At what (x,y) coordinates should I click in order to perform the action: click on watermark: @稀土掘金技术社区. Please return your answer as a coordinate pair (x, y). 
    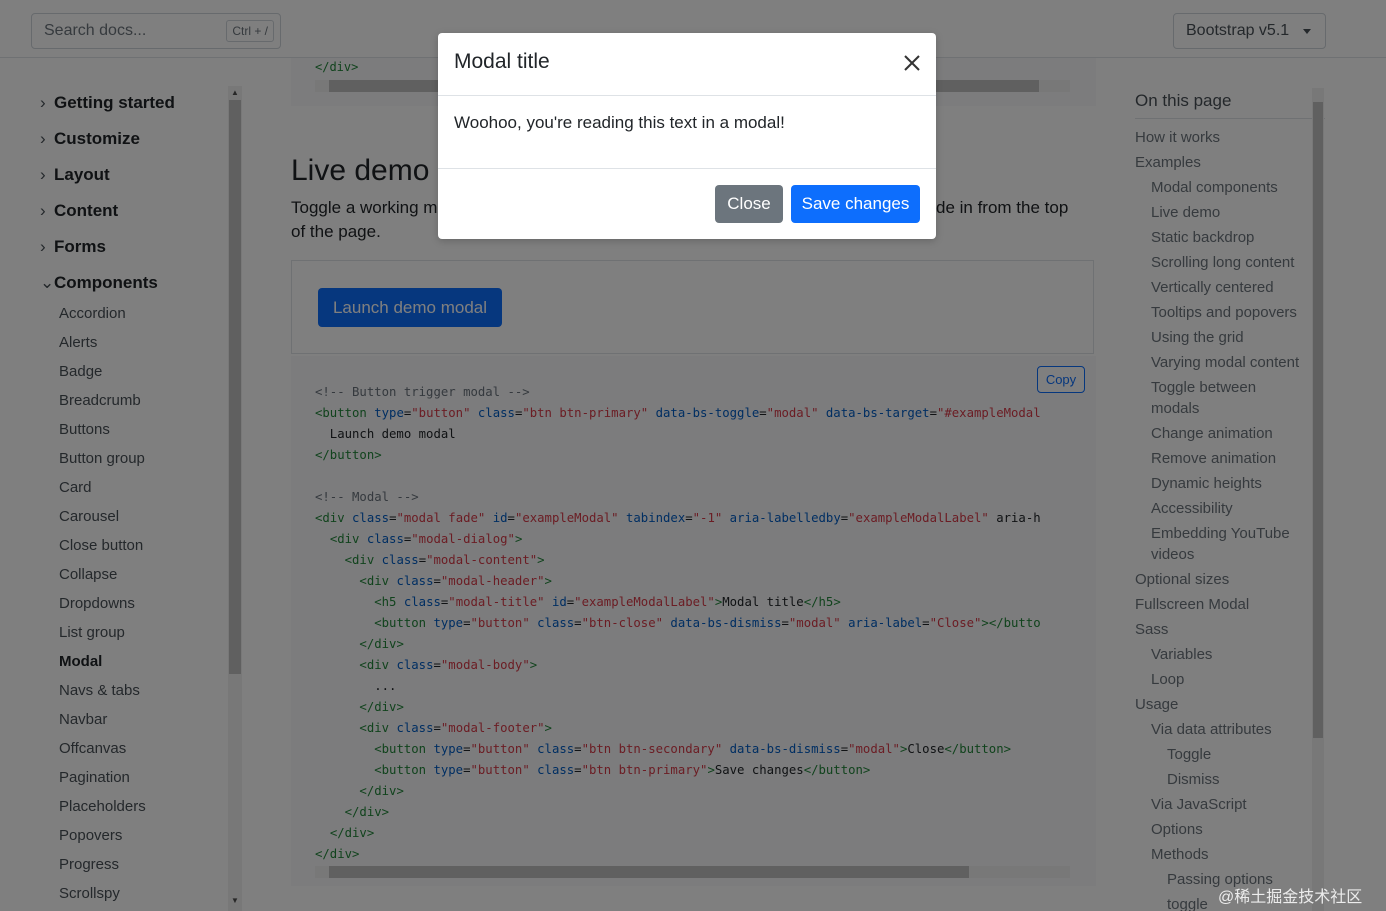
    Looking at the image, I should click on (1290, 897).